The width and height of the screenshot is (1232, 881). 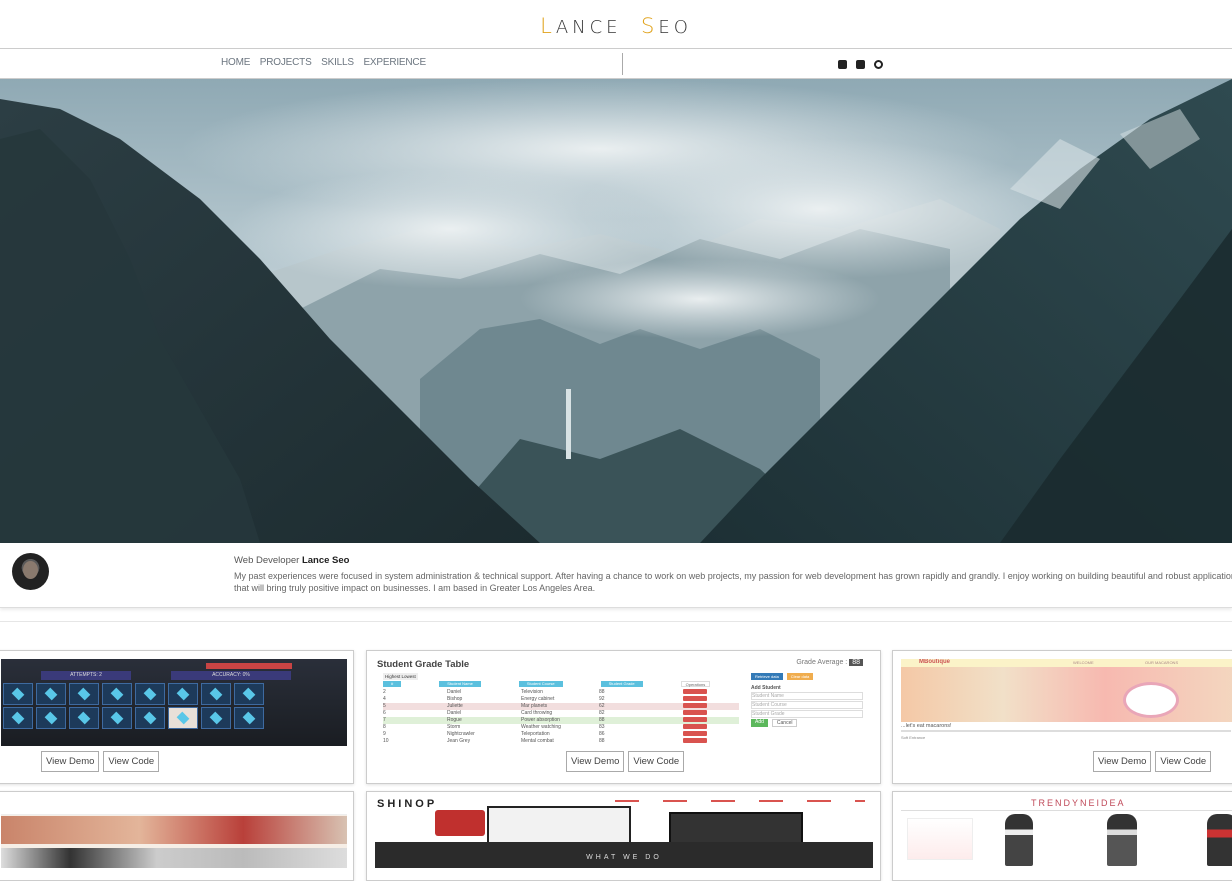 What do you see at coordinates (548, 26) in the screenshot?
I see `logo-initial-first: L` at bounding box center [548, 26].